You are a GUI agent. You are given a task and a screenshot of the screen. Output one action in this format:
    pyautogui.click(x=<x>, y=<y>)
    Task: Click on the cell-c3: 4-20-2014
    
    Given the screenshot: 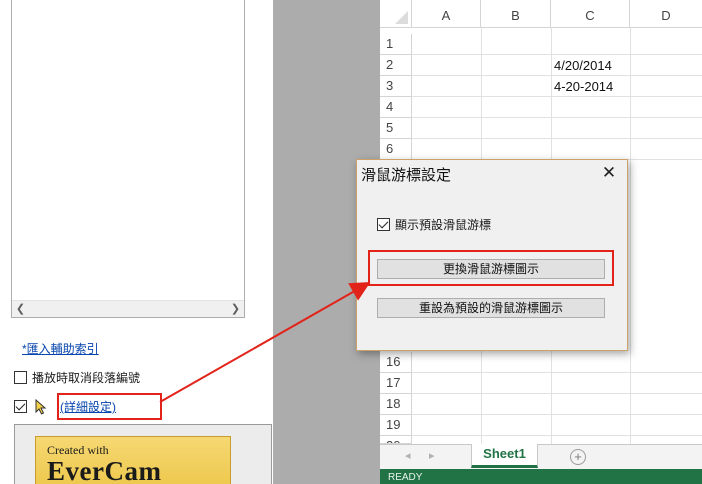 What is the action you would take?
    pyautogui.click(x=590, y=86)
    